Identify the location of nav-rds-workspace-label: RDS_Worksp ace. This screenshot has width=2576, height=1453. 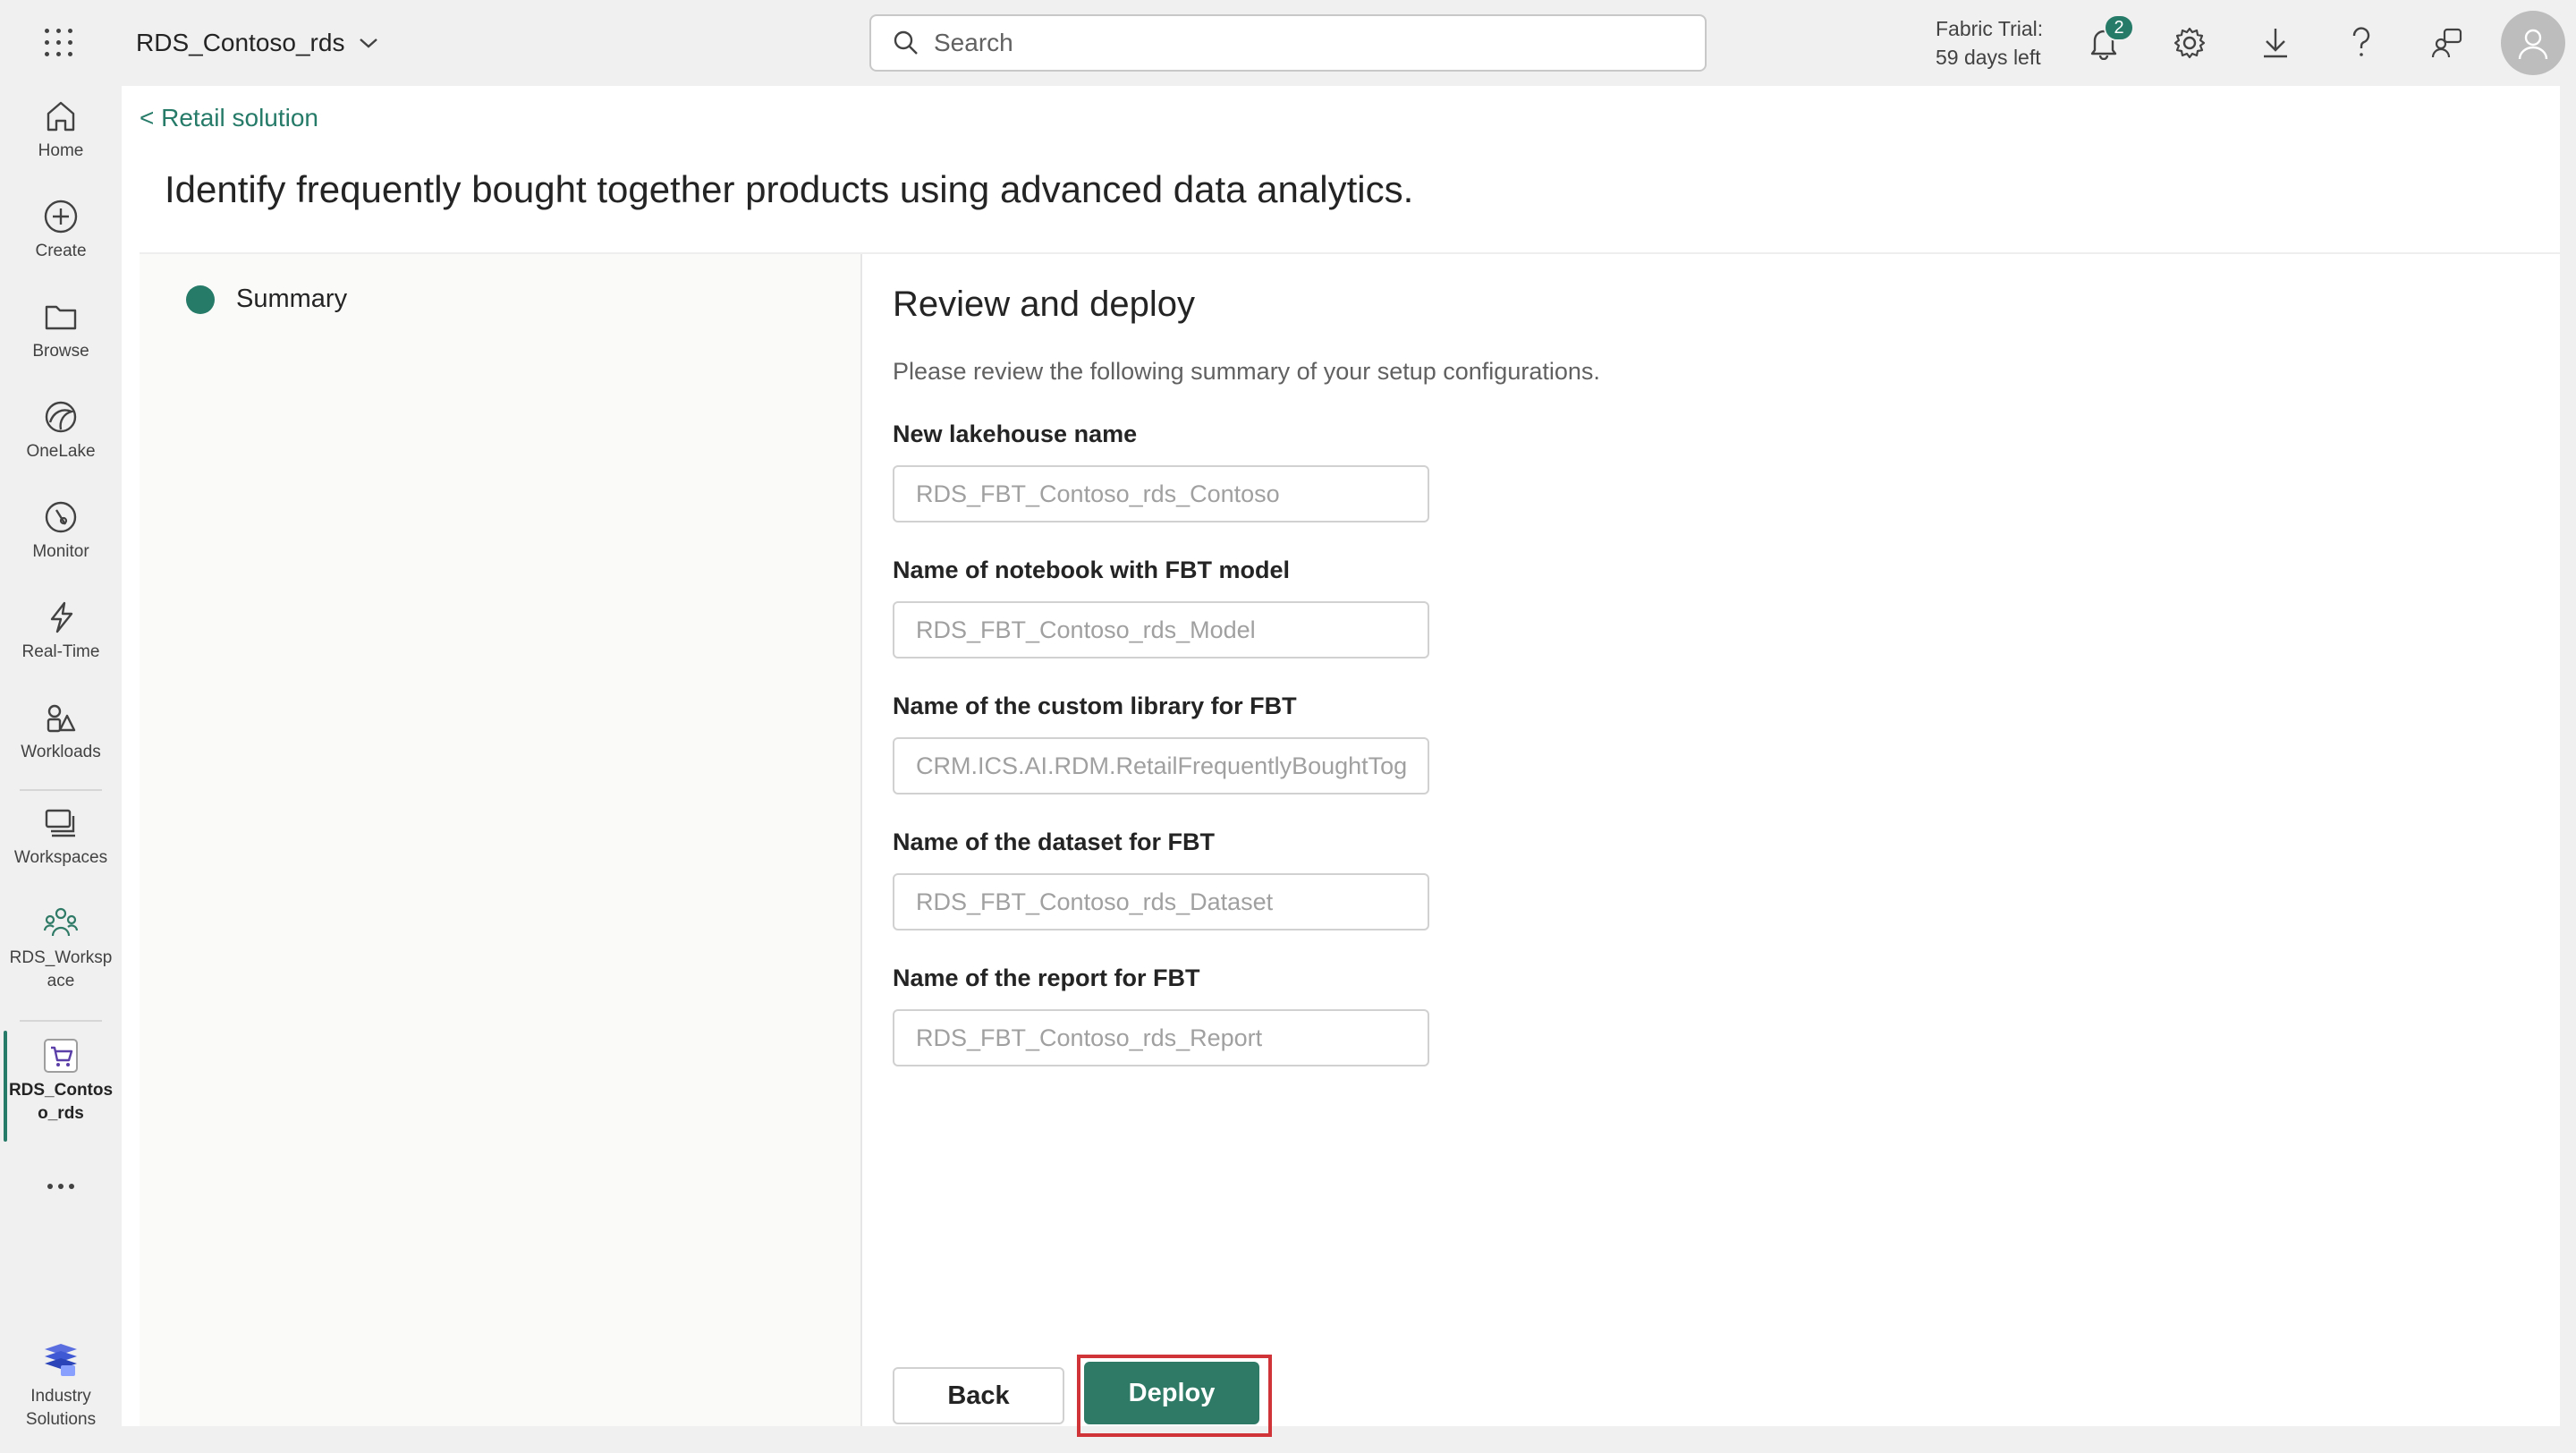
(61, 969).